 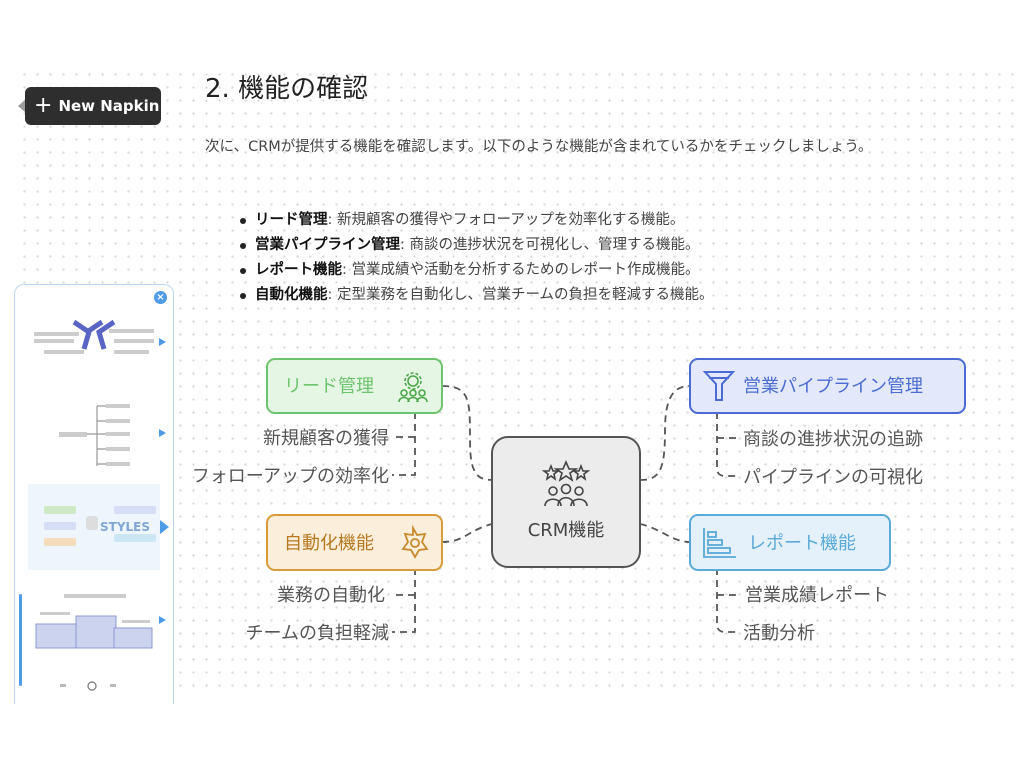 What do you see at coordinates (317, 633) in the screenshot?
I see `leaf-node: チームの負担軽減` at bounding box center [317, 633].